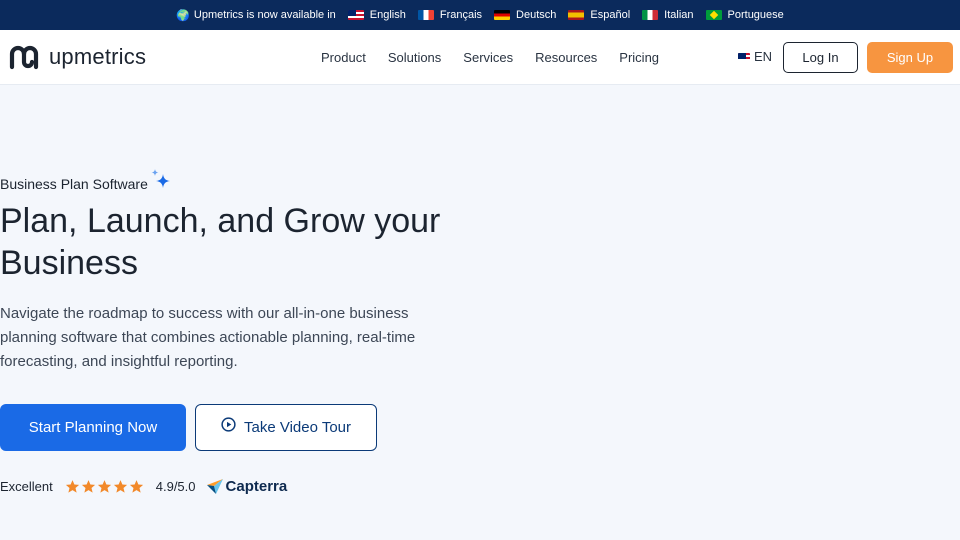 Image resolution: width=960 pixels, height=540 pixels. I want to click on video-tour-label: Take Video Tour, so click(297, 427).